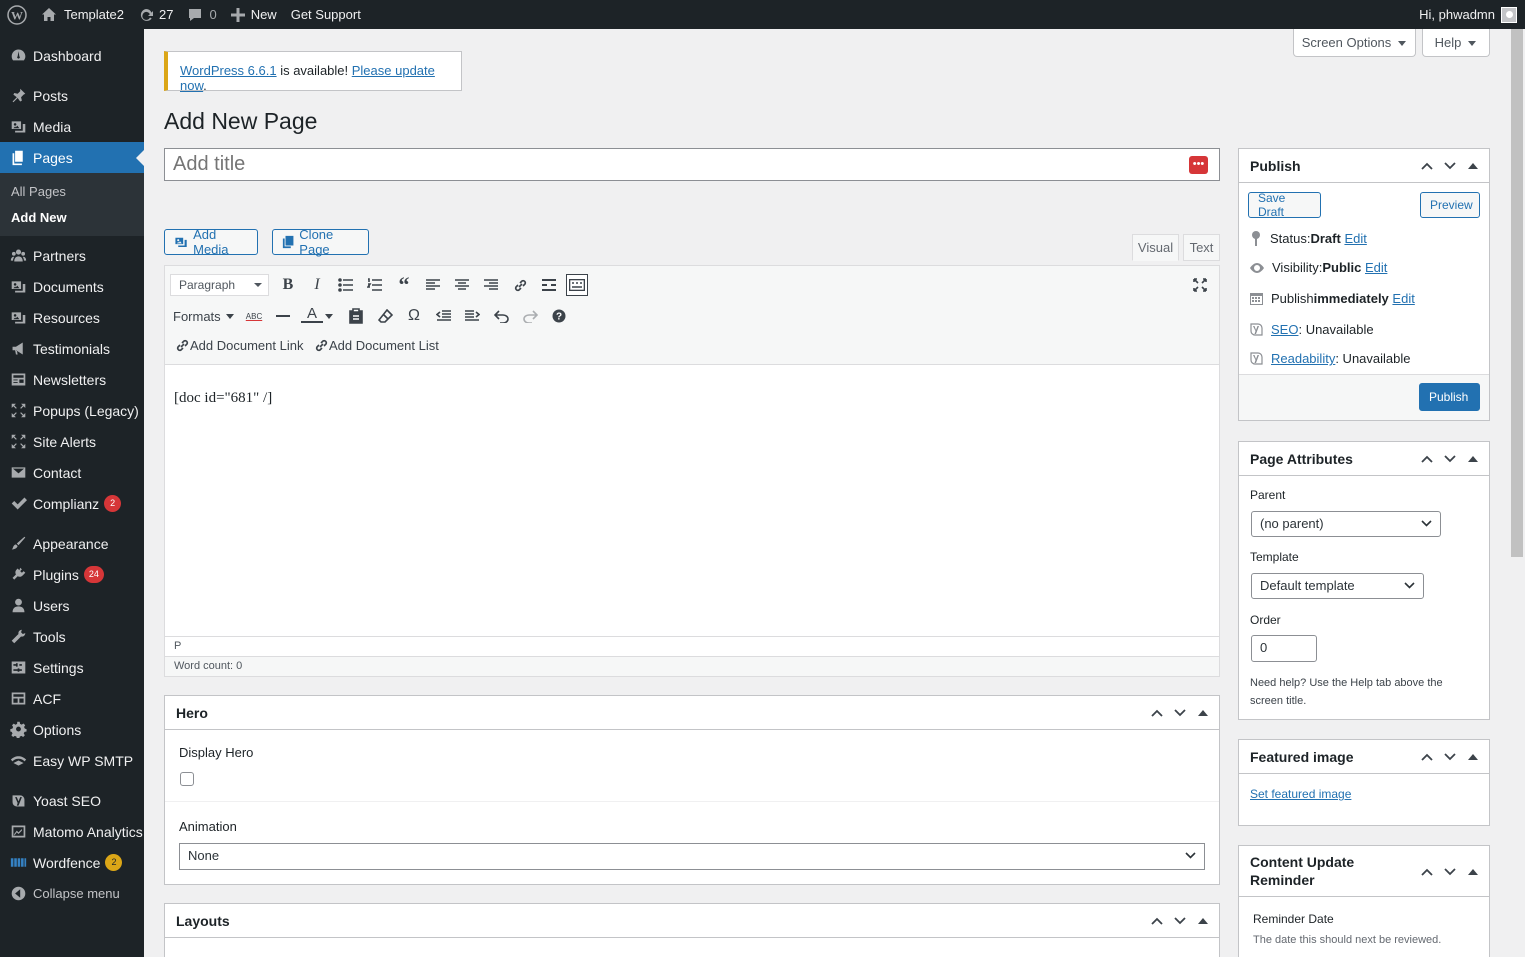 Image resolution: width=1525 pixels, height=957 pixels. Describe the element at coordinates (501, 316) in the screenshot. I see `undo-icon` at that location.